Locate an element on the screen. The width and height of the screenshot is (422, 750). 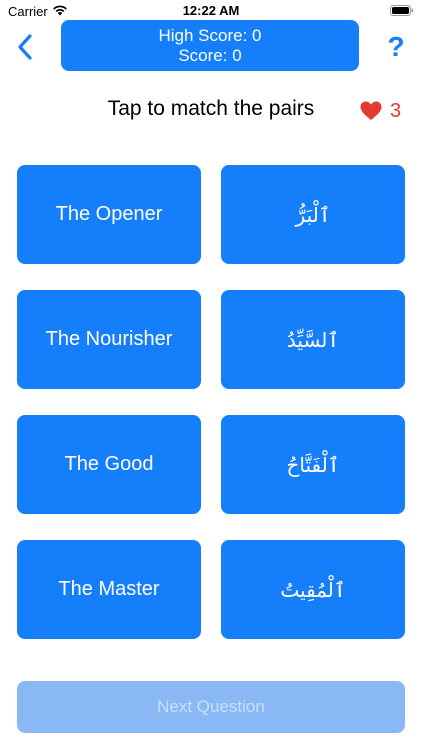
back-button is located at coordinates (25, 47).